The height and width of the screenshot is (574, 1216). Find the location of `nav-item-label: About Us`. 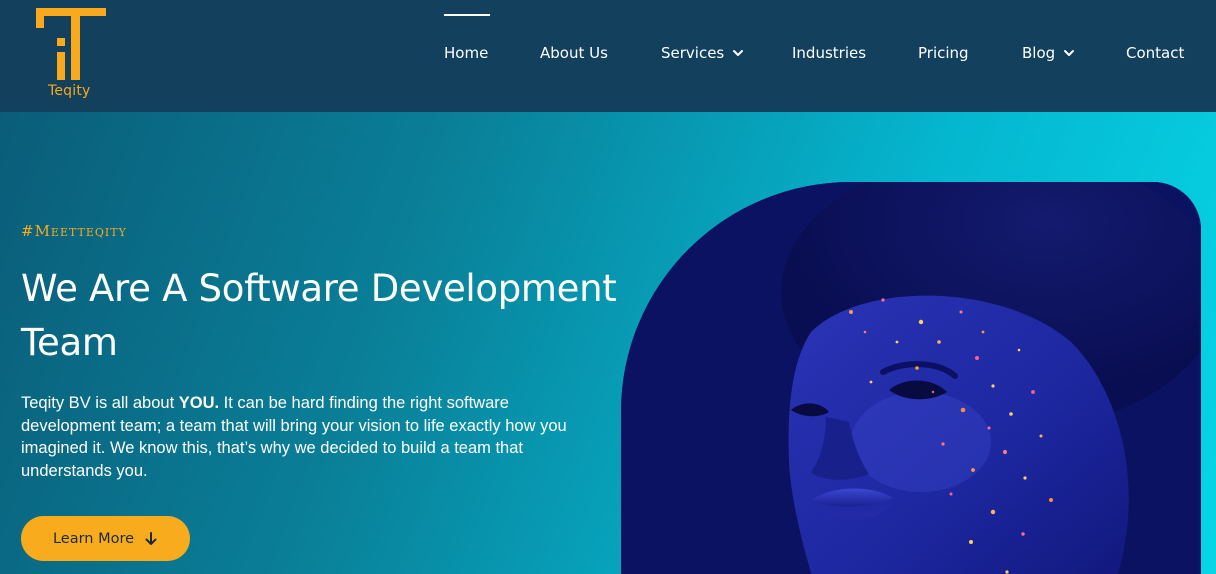

nav-item-label: About Us is located at coordinates (574, 53).